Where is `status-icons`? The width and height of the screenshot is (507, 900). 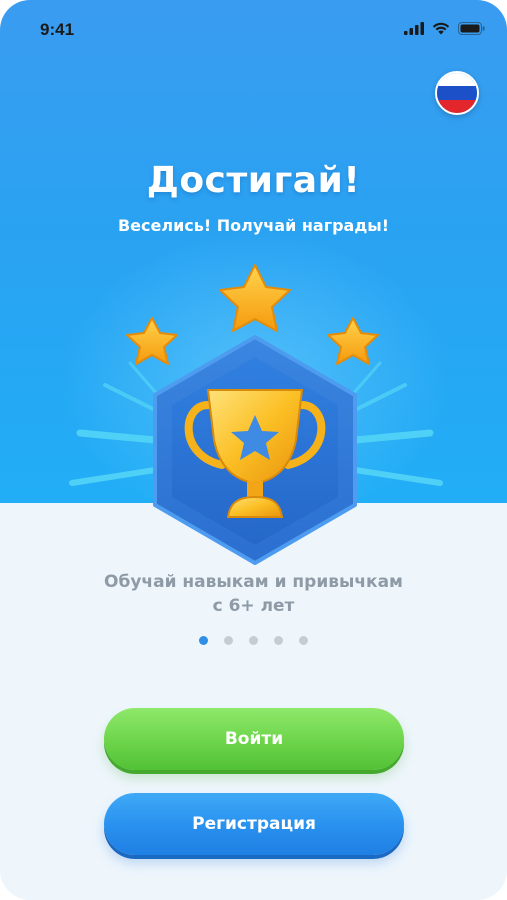 status-icons is located at coordinates (444, 28).